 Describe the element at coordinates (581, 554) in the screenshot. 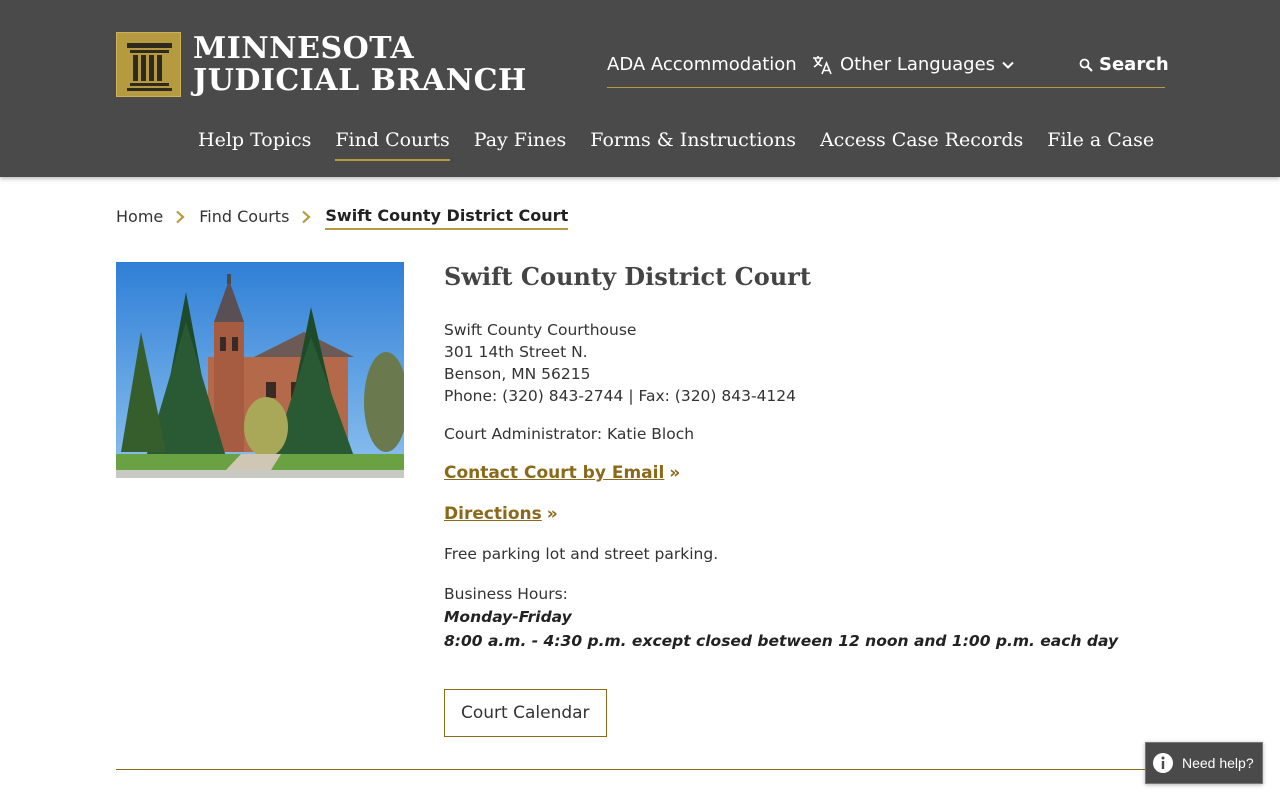

I see `parking-info: Free parking lot and street parking.` at that location.